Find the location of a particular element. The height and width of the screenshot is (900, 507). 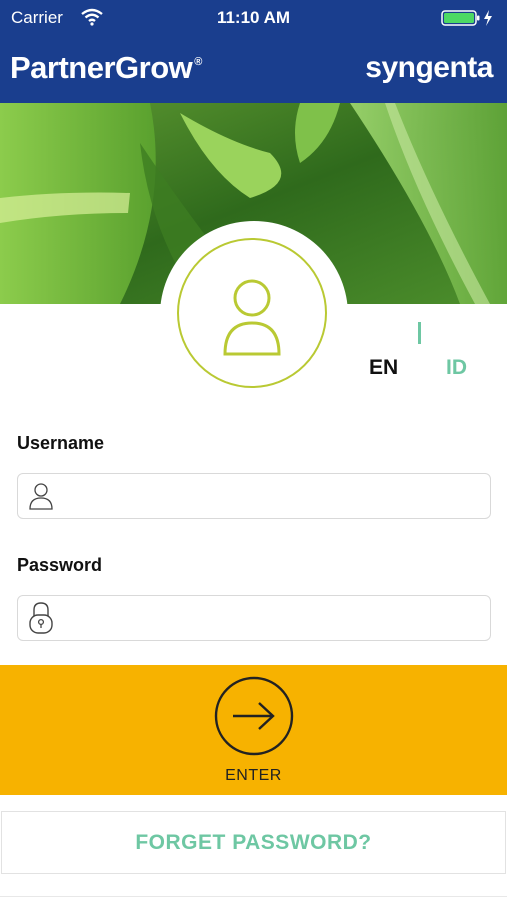

divider is located at coordinates (253, 896).